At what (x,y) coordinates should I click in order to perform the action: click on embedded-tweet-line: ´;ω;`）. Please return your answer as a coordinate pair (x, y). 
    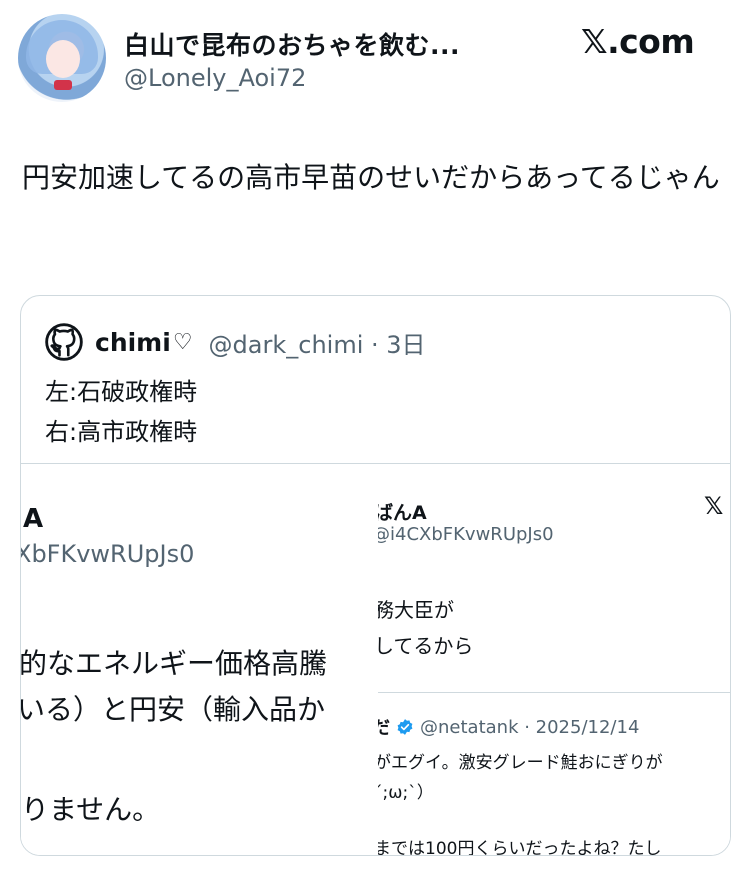
    Looking at the image, I should click on (406, 793).